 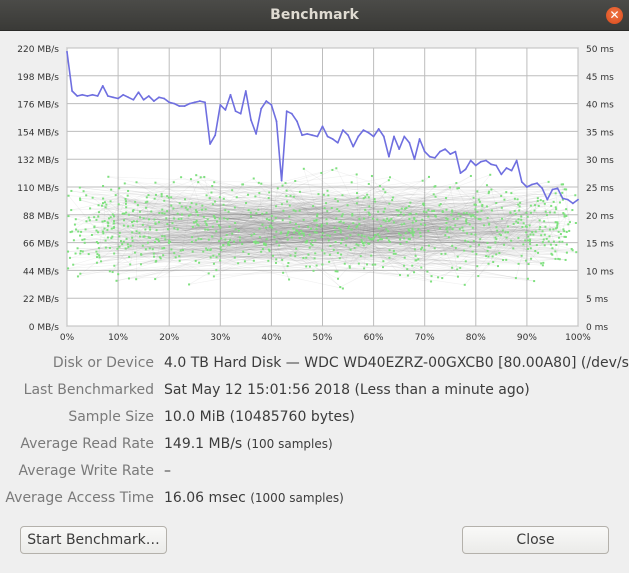 I want to click on y-tick-left: 66 MB/s, so click(x=41, y=245).